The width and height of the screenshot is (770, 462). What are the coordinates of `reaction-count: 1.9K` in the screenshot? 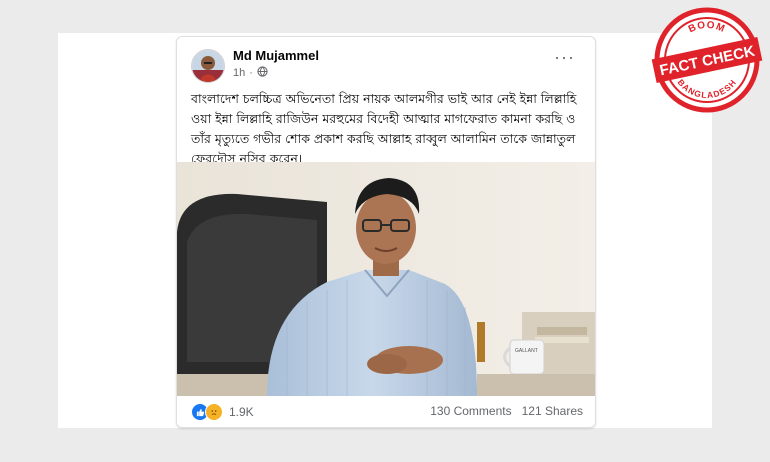 It's located at (241, 412).